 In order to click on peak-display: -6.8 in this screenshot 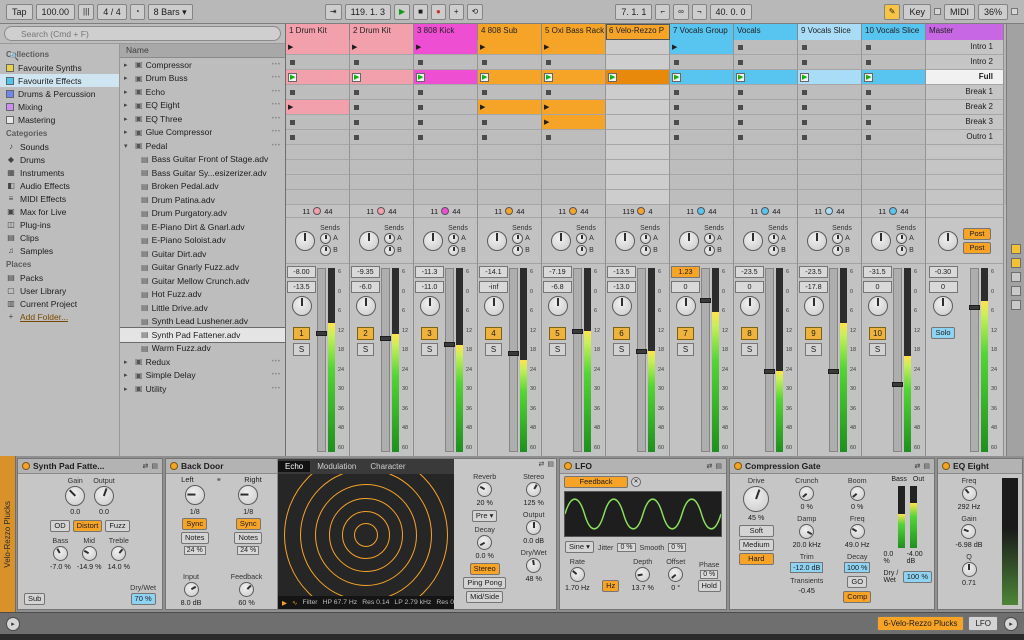, I will do `click(557, 287)`.